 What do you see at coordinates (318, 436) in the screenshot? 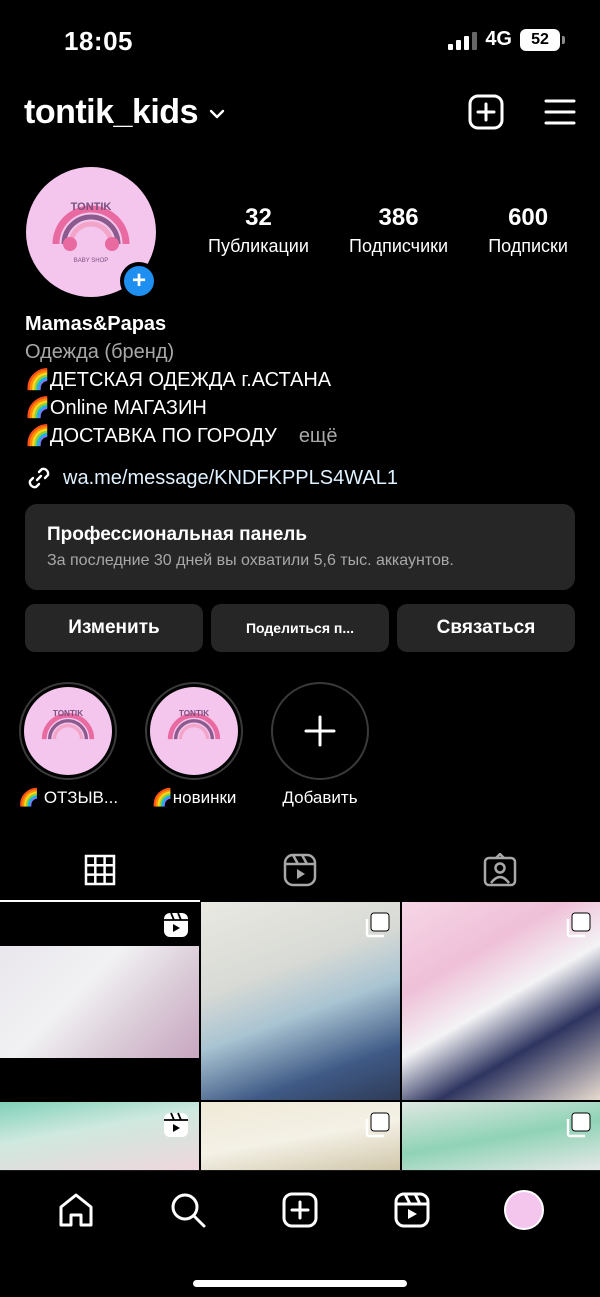
I see `more-link: ещё` at bounding box center [318, 436].